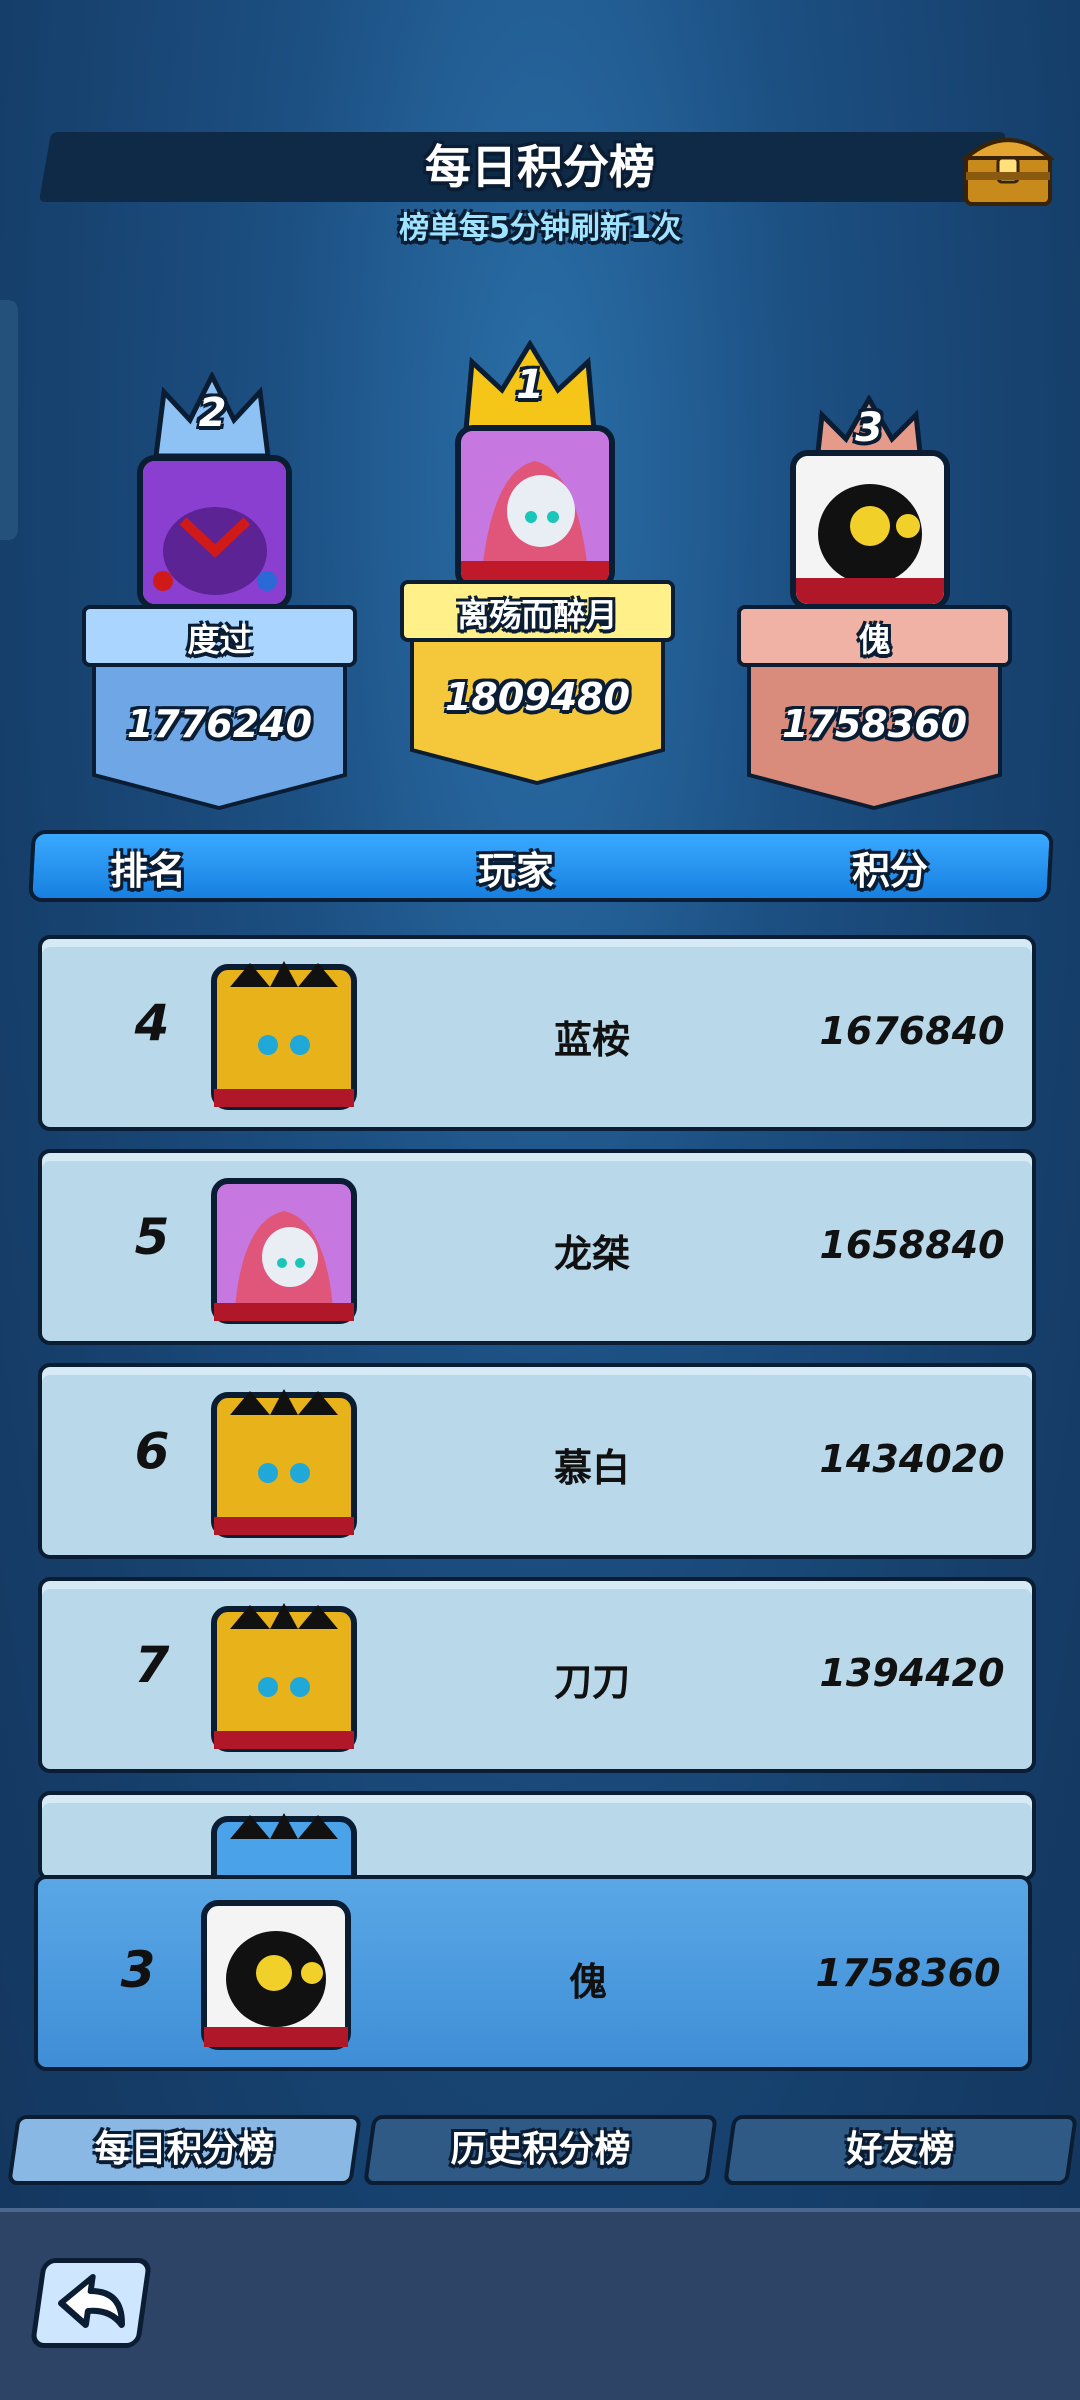 The width and height of the screenshot is (1080, 2400). What do you see at coordinates (276, 1975) in the screenshot?
I see `my-avatar` at bounding box center [276, 1975].